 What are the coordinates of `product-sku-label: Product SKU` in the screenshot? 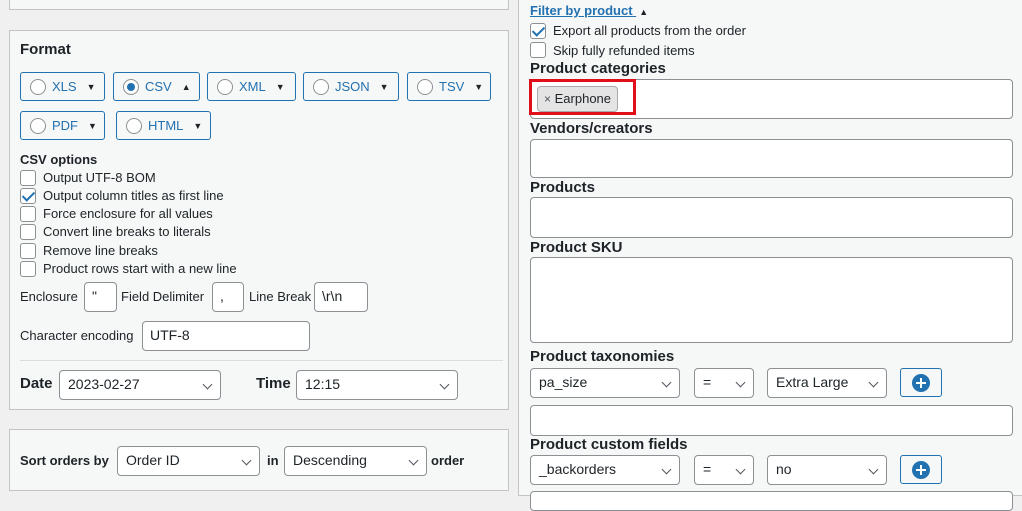 It's located at (576, 247).